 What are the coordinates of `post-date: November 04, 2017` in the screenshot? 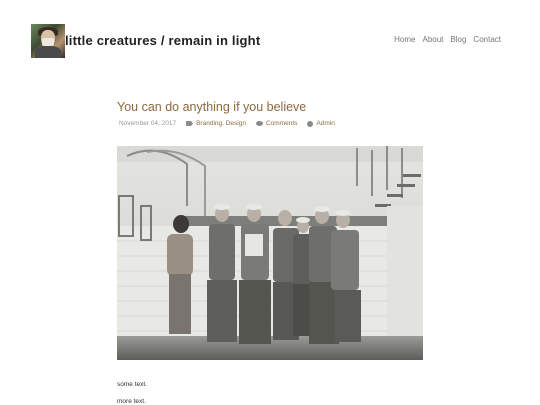 It's located at (148, 123).